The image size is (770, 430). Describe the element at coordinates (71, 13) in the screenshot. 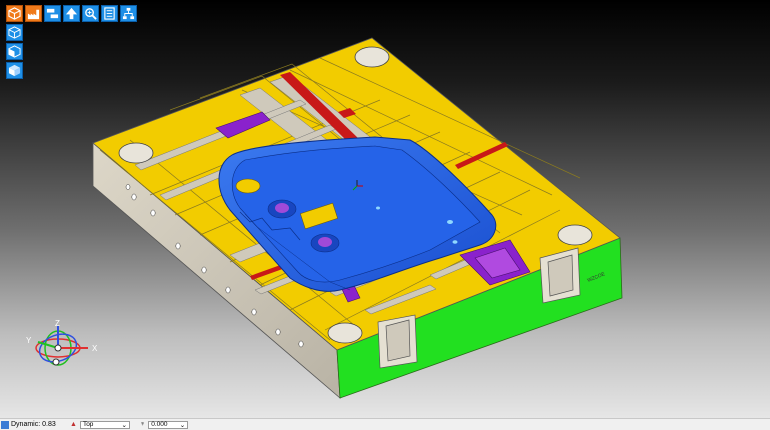

I see `up-arrow-icon` at that location.